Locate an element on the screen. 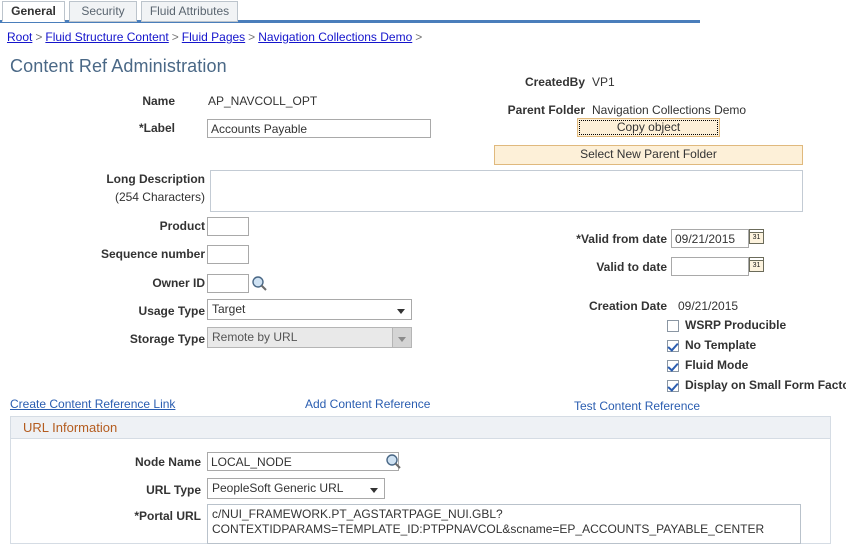 Image resolution: width=846 pixels, height=546 pixels. storage-type-select: Remote by URL is located at coordinates (309, 337).